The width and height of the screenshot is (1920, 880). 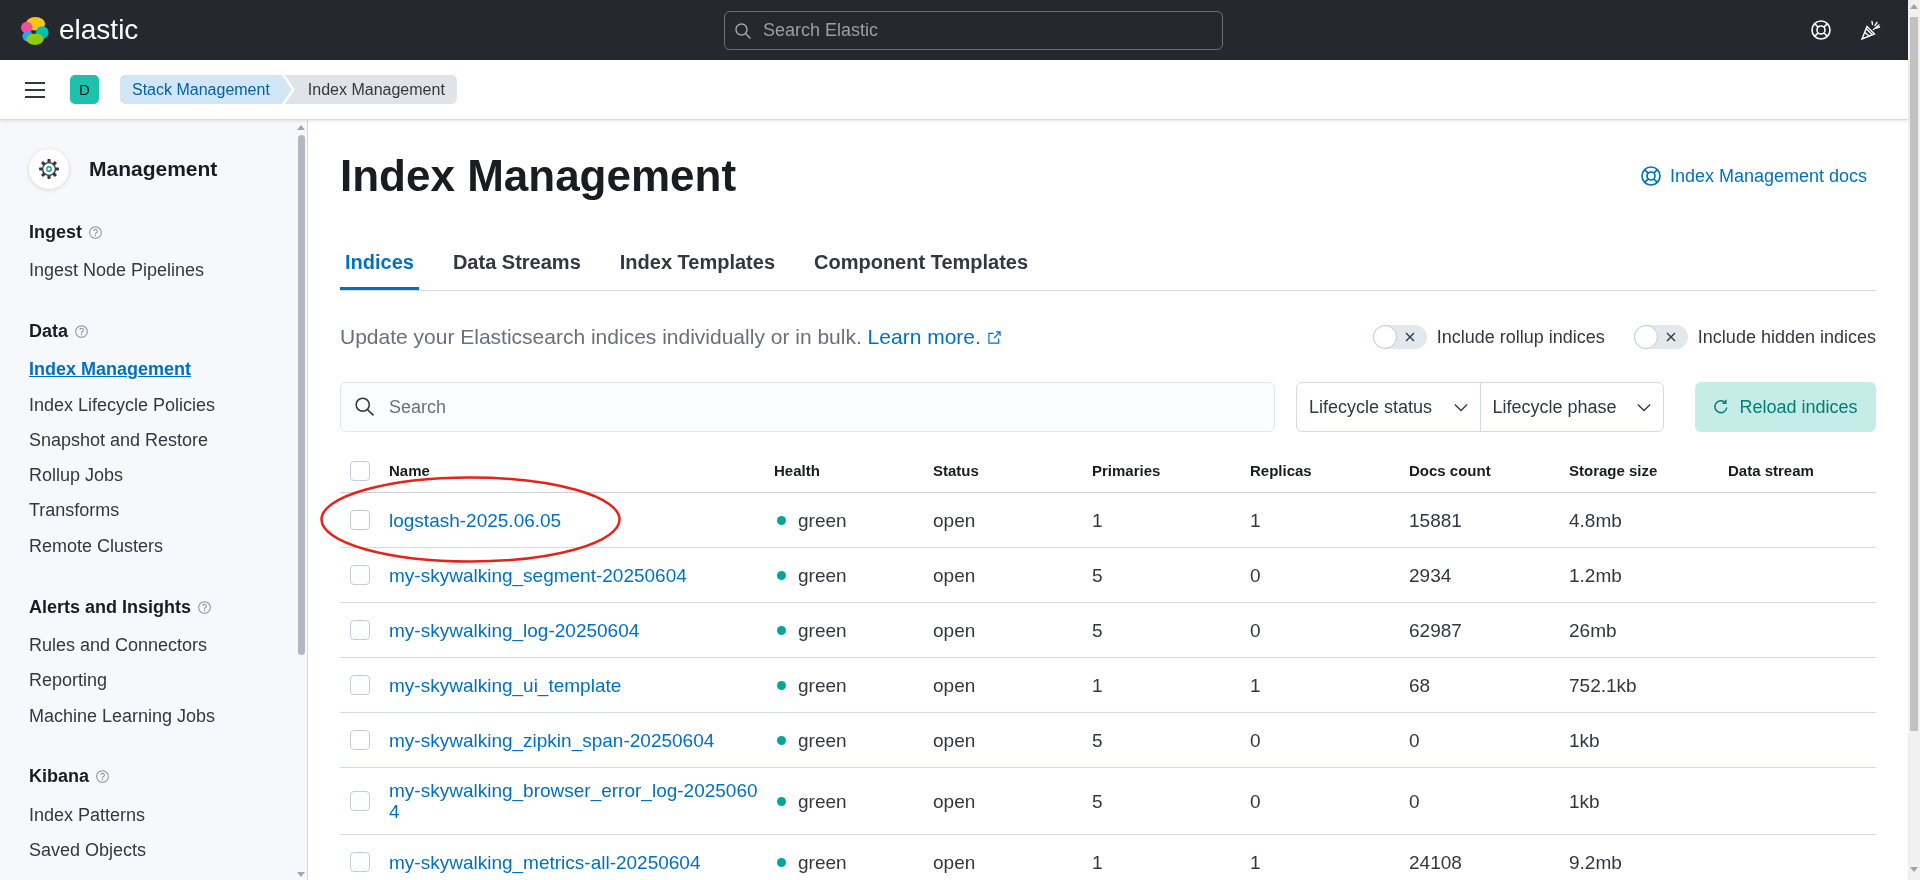 What do you see at coordinates (379, 262) in the screenshot?
I see `tab: Indices` at bounding box center [379, 262].